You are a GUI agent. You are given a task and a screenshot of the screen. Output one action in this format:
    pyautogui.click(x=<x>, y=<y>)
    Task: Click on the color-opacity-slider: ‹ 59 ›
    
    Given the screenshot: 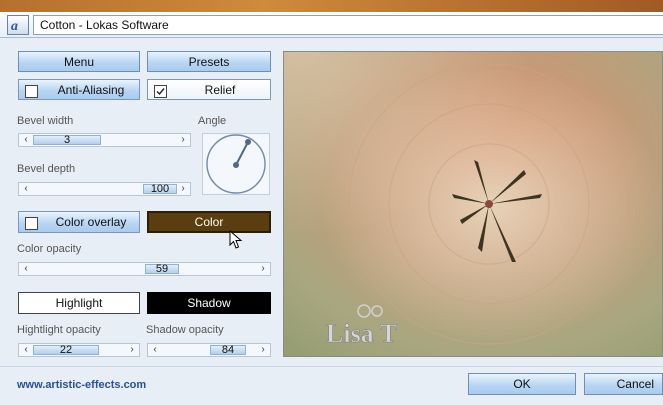 What is the action you would take?
    pyautogui.click(x=144, y=269)
    